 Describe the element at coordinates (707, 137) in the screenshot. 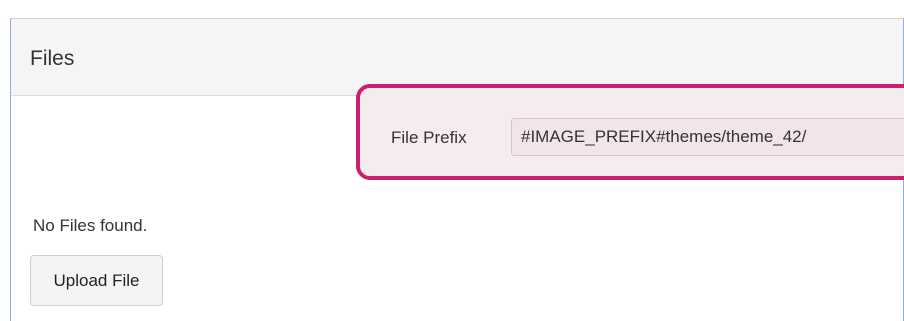

I see `file-prefix-field` at that location.